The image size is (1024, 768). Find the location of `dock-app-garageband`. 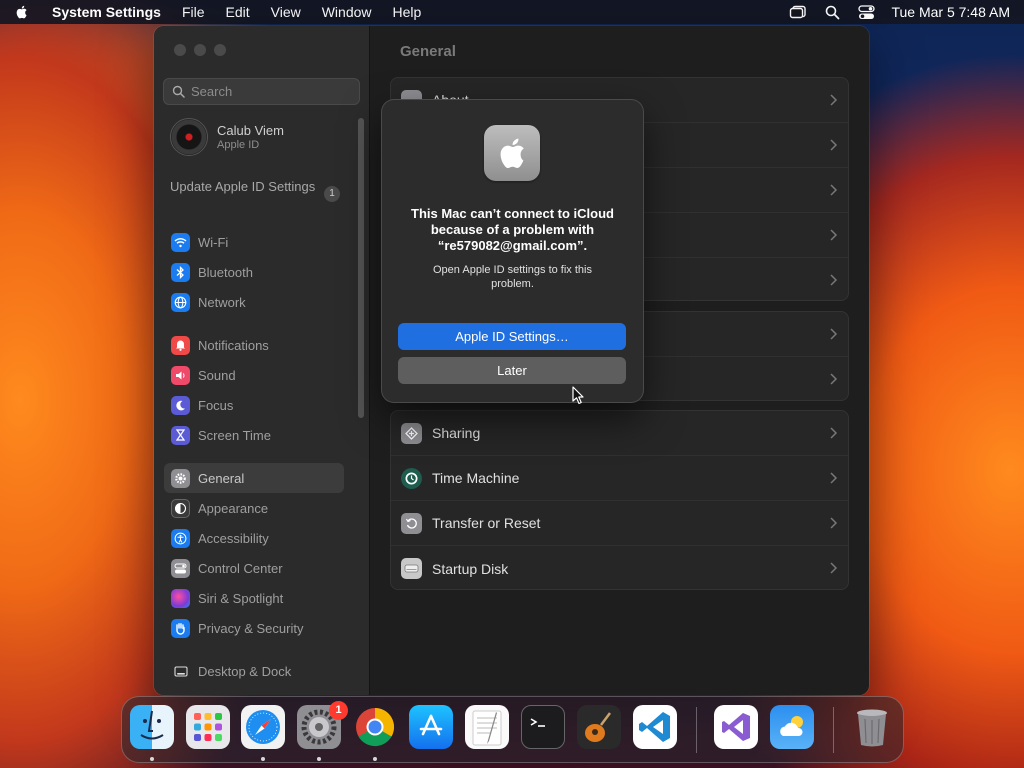

dock-app-garageband is located at coordinates (599, 727).